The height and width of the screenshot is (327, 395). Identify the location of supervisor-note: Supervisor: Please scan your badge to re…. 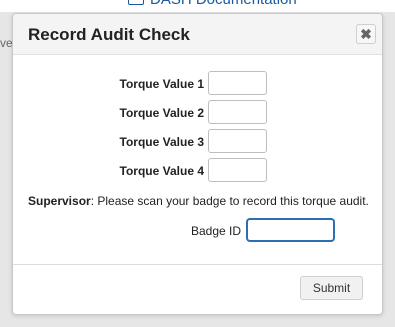
(198, 201).